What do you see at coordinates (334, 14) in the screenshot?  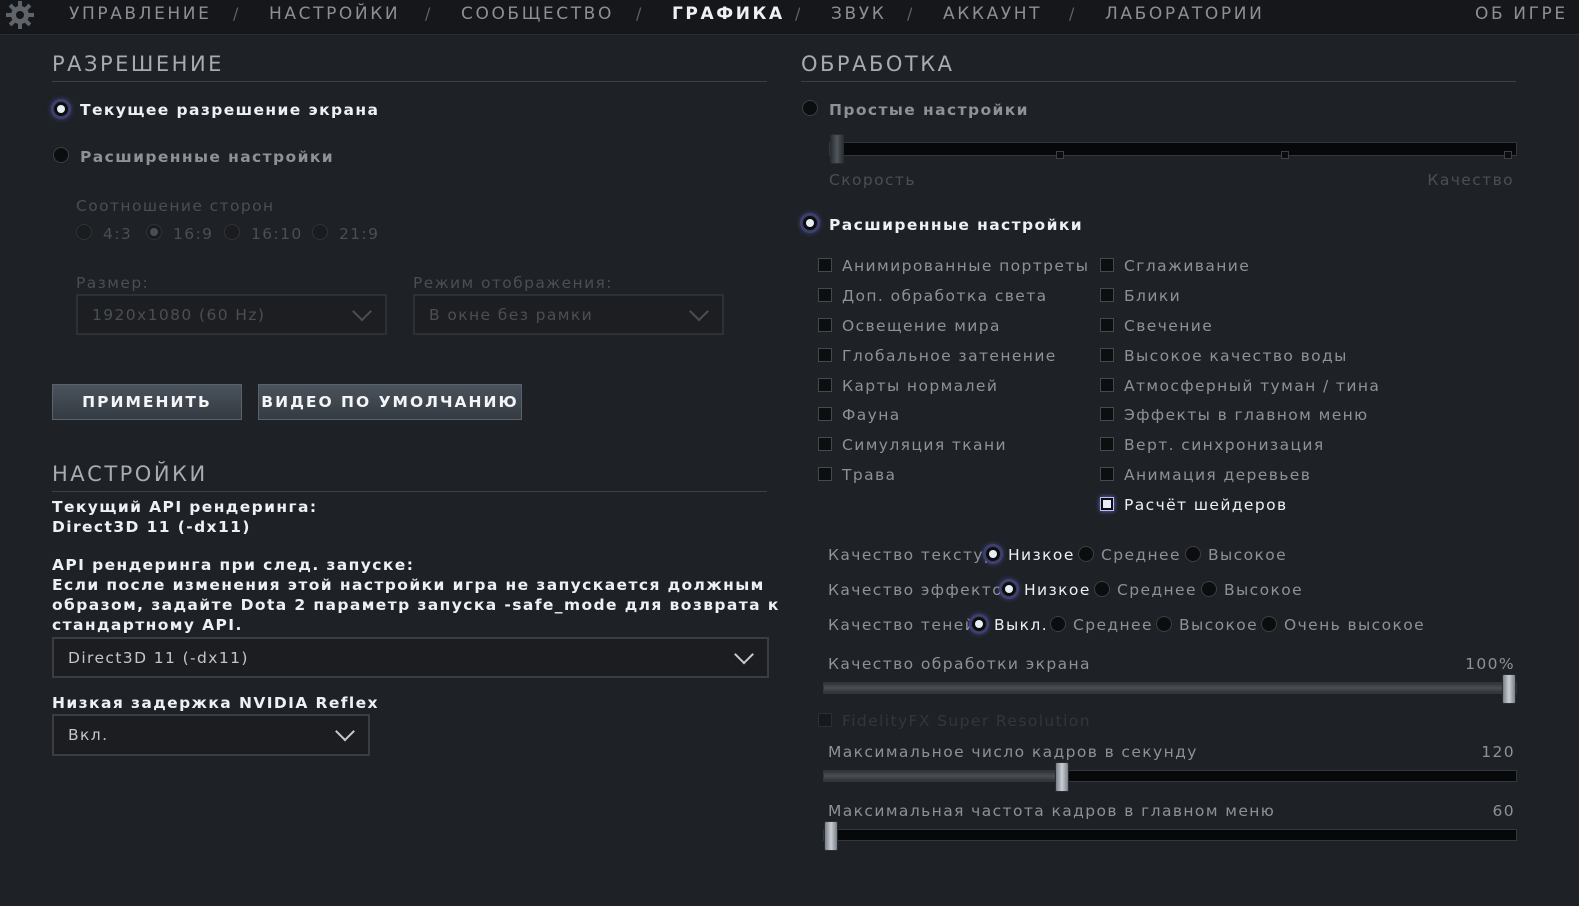 I see `tab-settings: НАСТРОЙКИ` at bounding box center [334, 14].